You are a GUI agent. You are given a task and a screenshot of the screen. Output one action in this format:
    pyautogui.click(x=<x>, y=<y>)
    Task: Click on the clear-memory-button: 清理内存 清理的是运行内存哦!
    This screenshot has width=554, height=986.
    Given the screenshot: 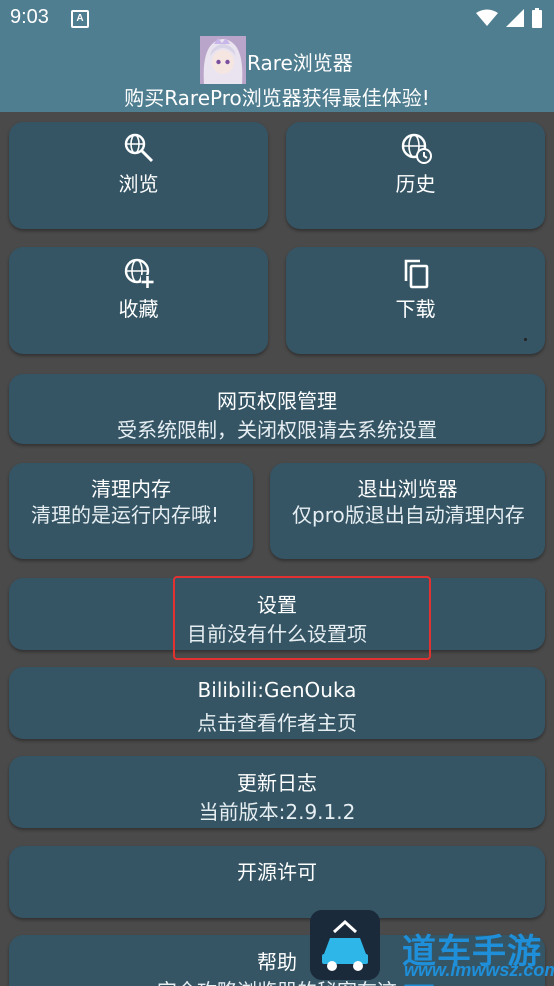 What is the action you would take?
    pyautogui.click(x=131, y=511)
    